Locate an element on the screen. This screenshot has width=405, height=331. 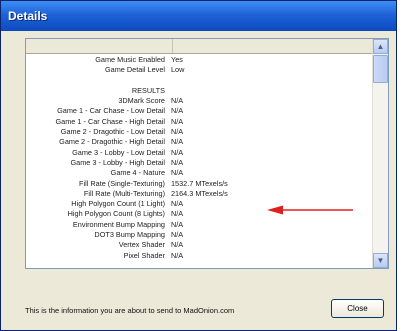
column-header-value is located at coordinates (272, 46).